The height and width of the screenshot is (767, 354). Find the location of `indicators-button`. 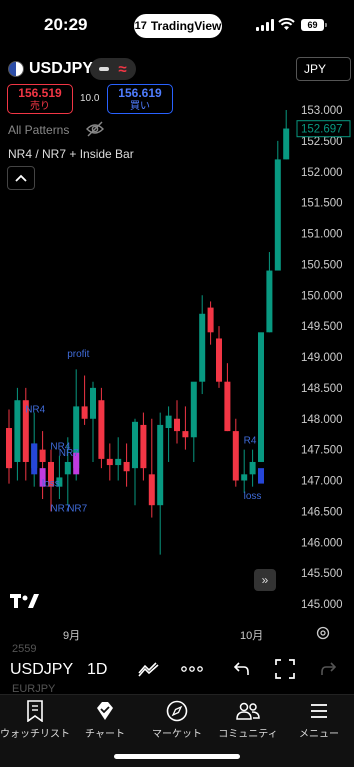

indicators-button is located at coordinates (149, 669).